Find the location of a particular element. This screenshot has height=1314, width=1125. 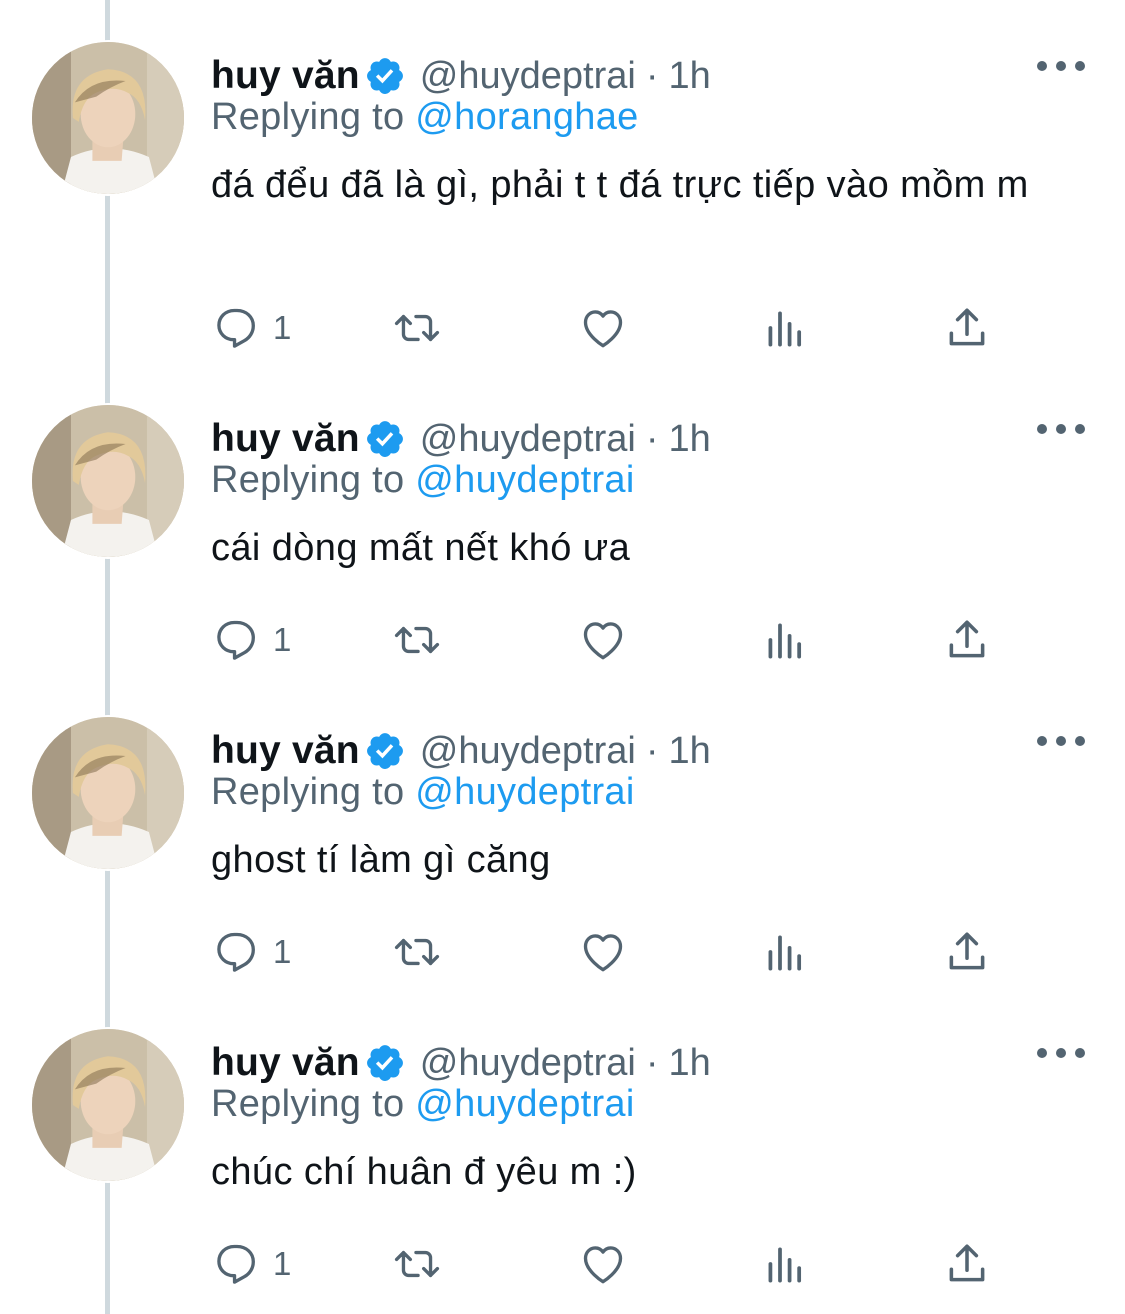

tweet-text: chúc chí huân đ yêu m :) is located at coordinates (424, 1172).